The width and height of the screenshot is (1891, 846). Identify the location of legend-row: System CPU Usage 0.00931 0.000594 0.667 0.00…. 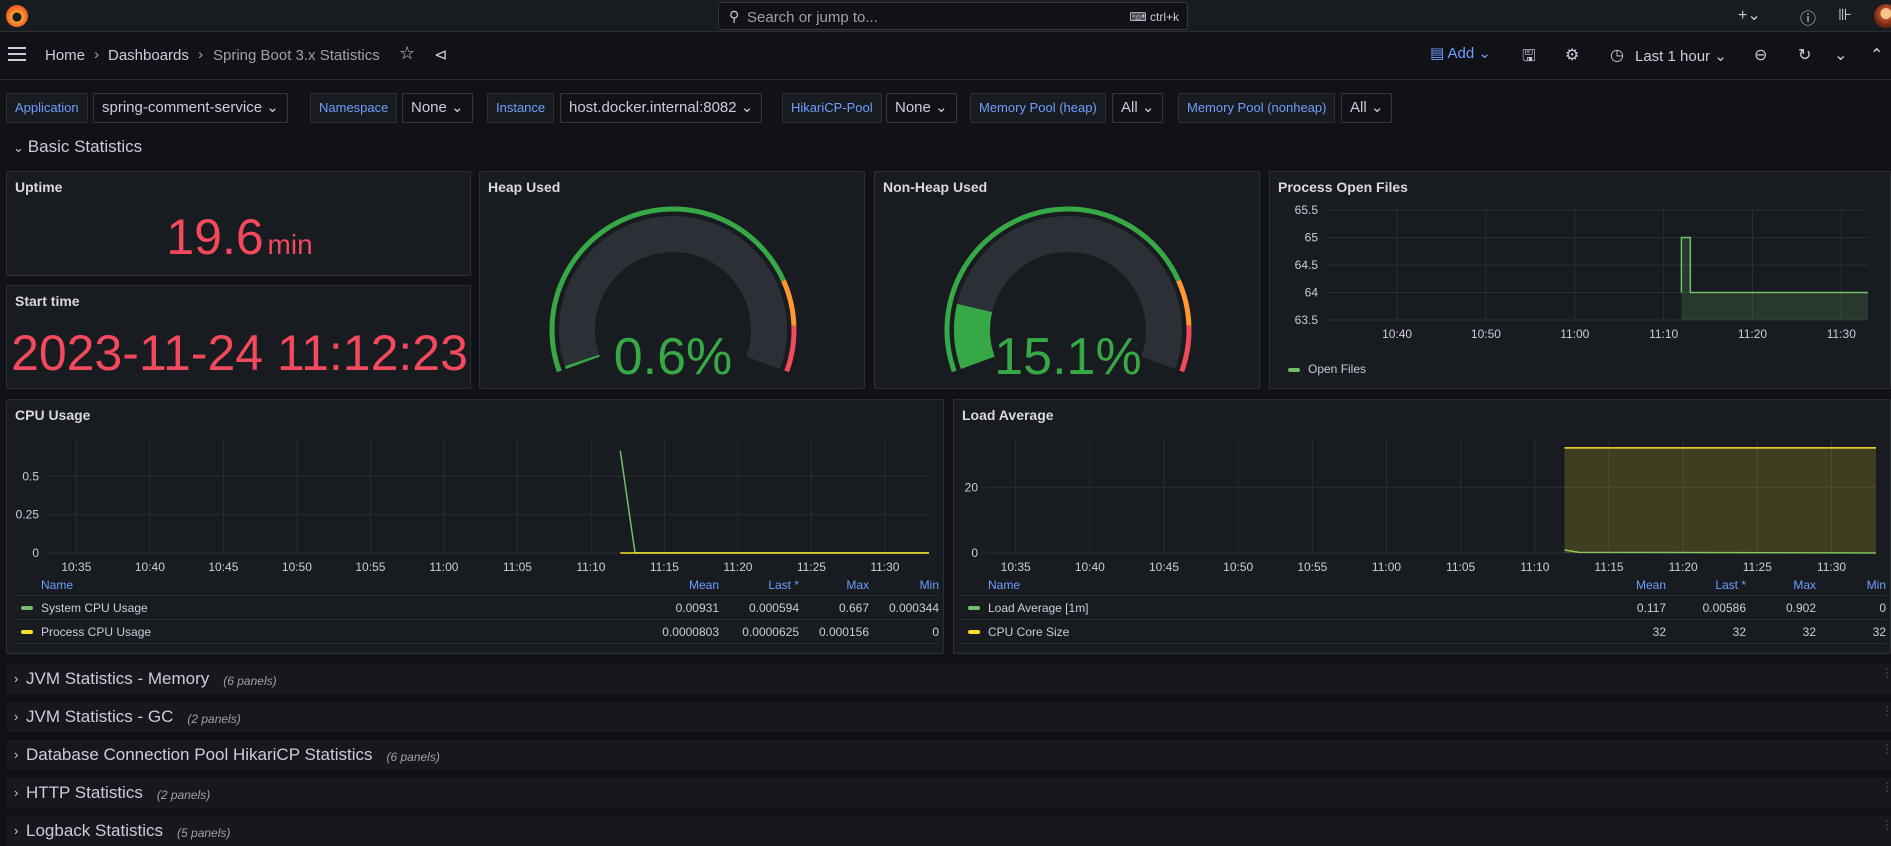
(476, 608).